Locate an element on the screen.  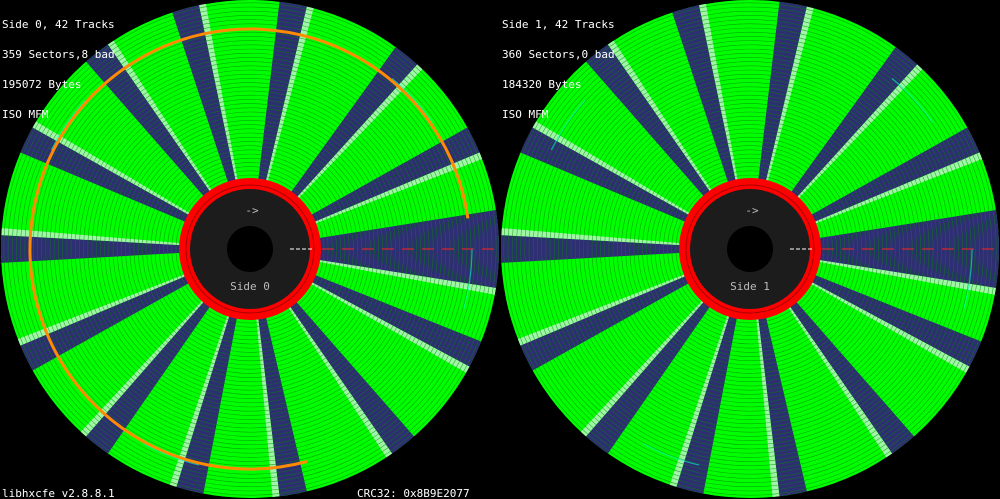
side-0-sectors: 359 Sectors,8 bad is located at coordinates (58, 54).